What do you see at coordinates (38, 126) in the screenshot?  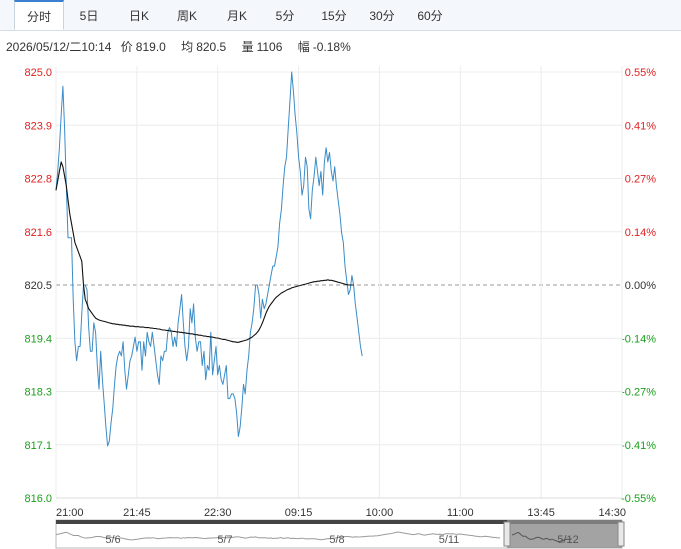 I see `y-tick-label: 823.9` at bounding box center [38, 126].